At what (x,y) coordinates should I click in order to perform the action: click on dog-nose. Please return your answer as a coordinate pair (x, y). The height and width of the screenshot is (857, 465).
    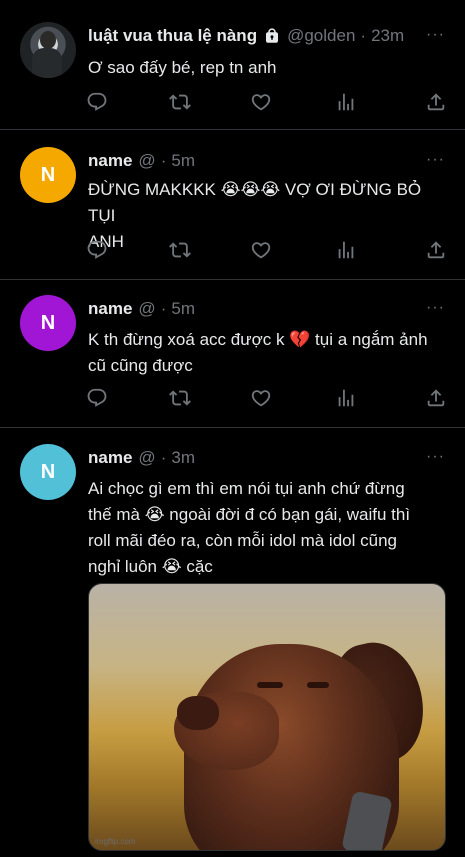
    Looking at the image, I should click on (198, 713).